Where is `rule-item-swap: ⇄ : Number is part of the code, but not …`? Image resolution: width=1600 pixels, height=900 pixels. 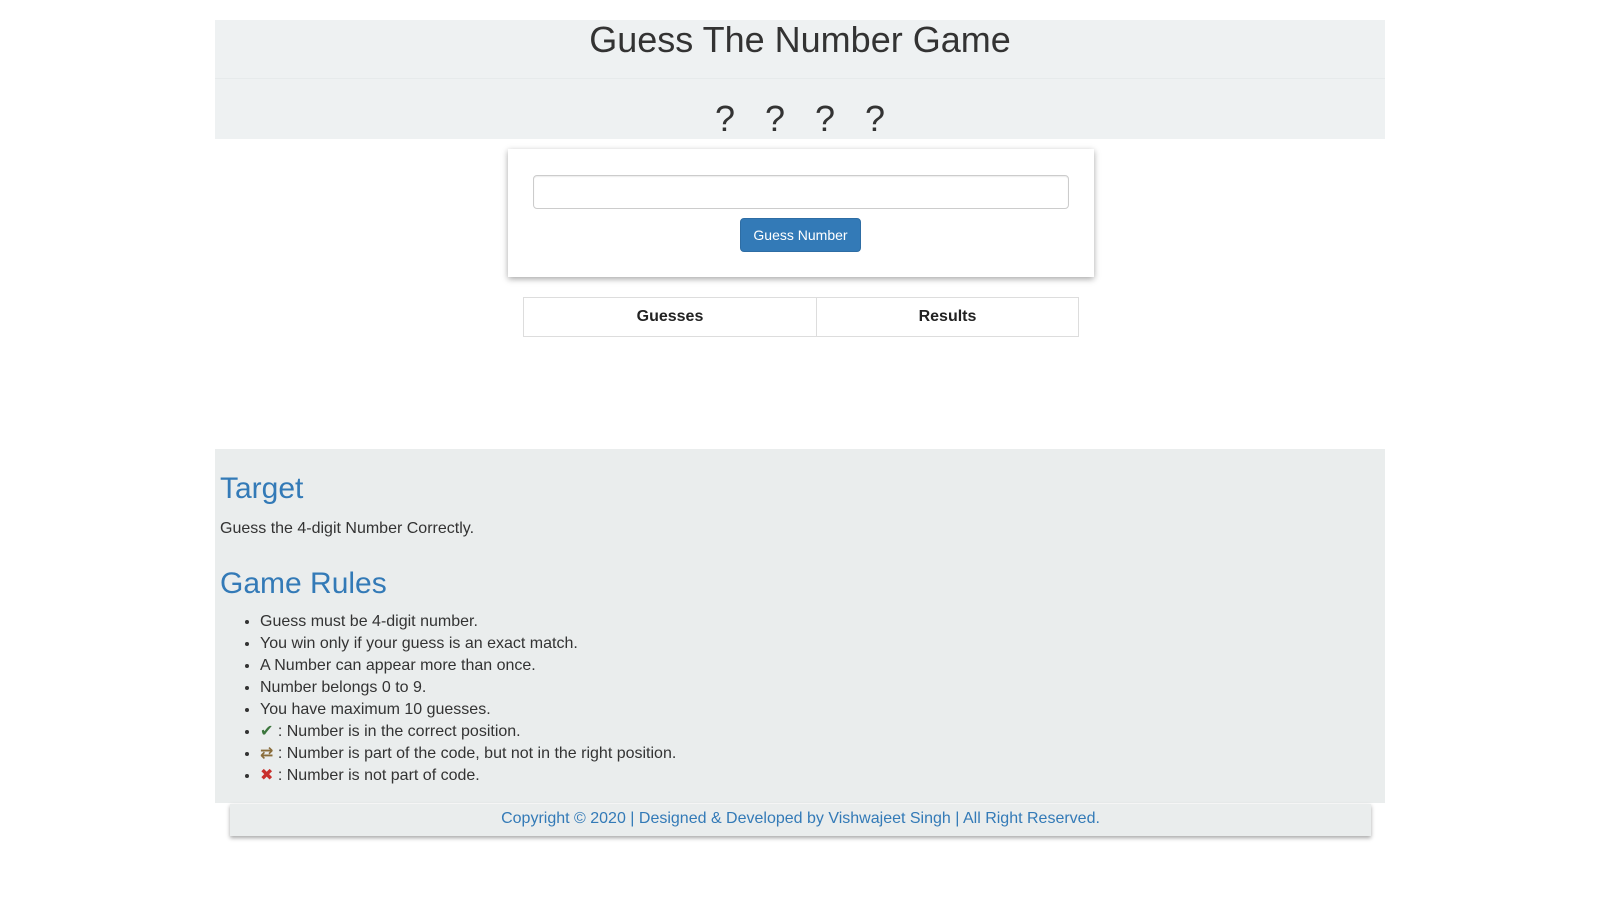 rule-item-swap: ⇄ : Number is part of the code, but not … is located at coordinates (468, 754).